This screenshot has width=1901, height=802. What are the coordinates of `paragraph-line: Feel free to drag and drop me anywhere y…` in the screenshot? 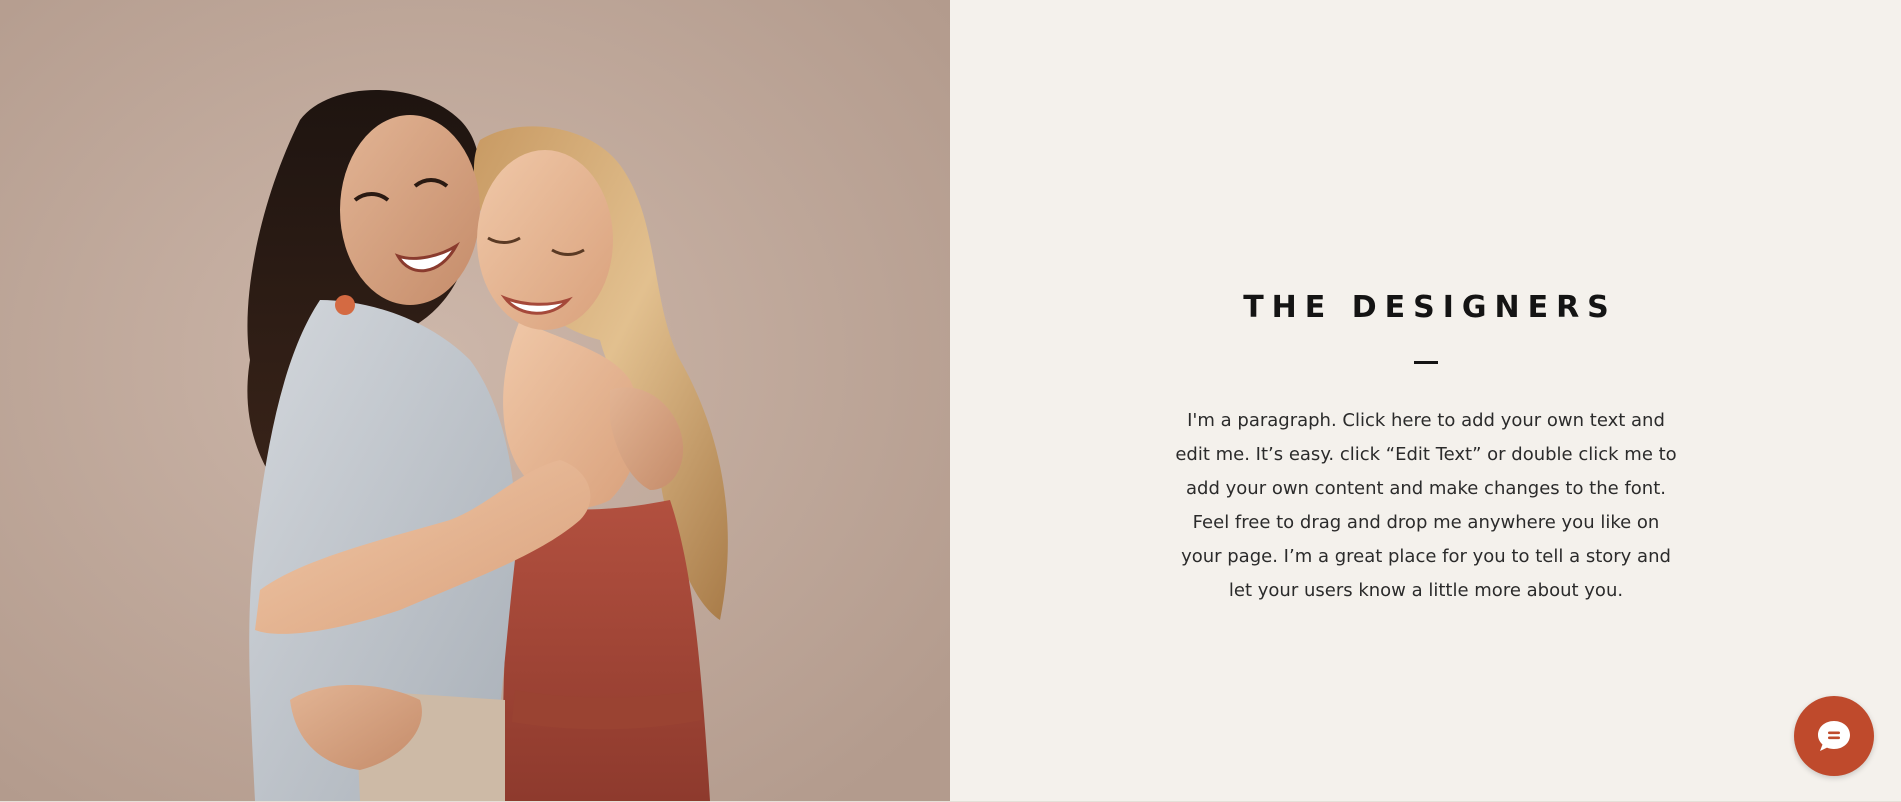 It's located at (1426, 522).